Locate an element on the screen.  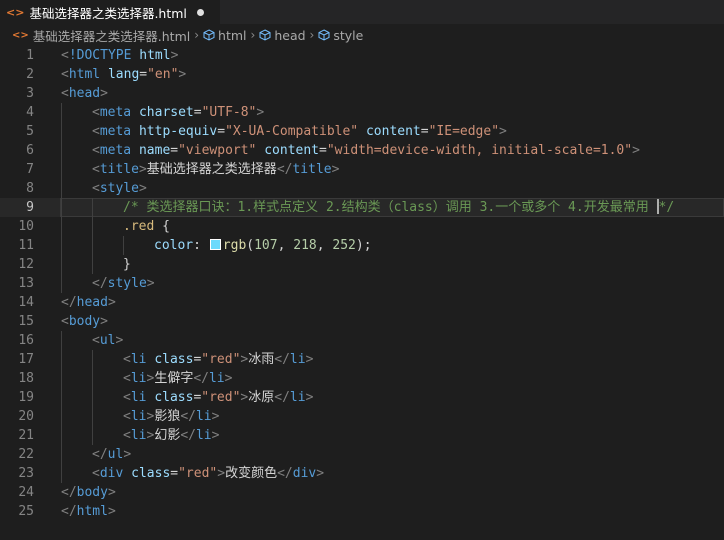
code-token: style is located at coordinates (119, 188).